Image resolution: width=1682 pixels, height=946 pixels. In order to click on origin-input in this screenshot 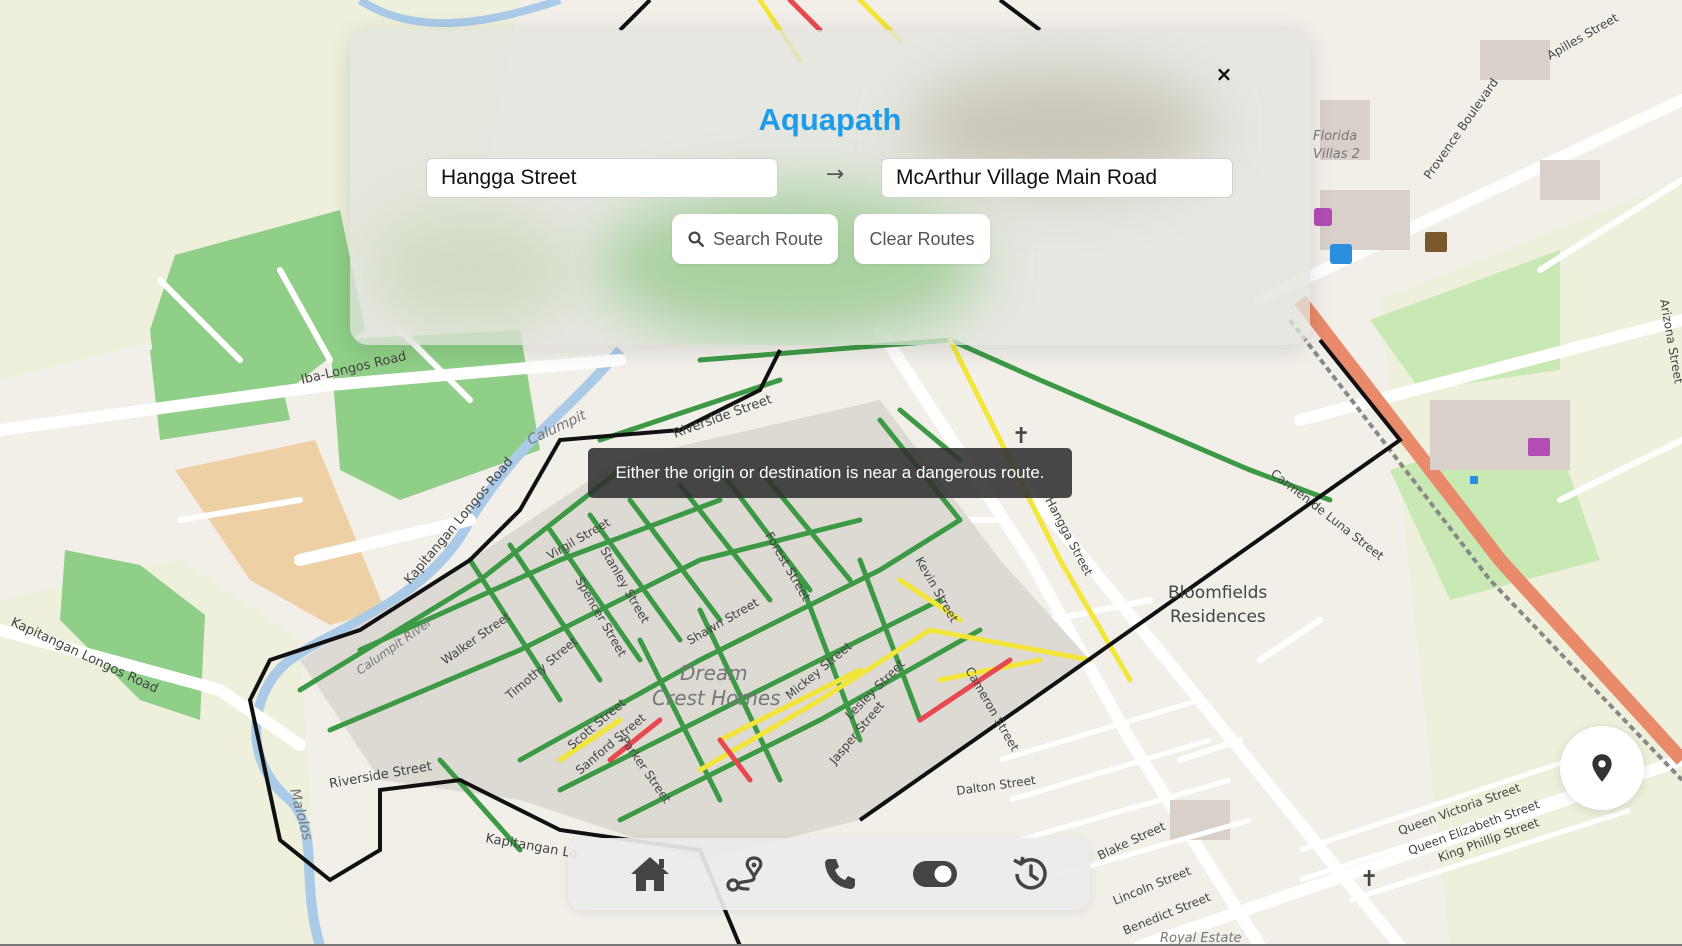, I will do `click(602, 178)`.